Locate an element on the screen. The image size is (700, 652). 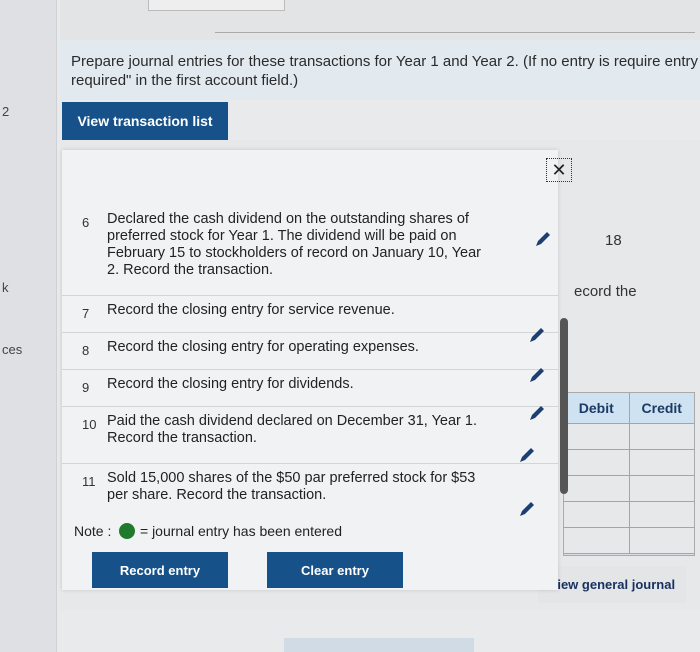
transaction-number: 7 is located at coordinates (86, 313).